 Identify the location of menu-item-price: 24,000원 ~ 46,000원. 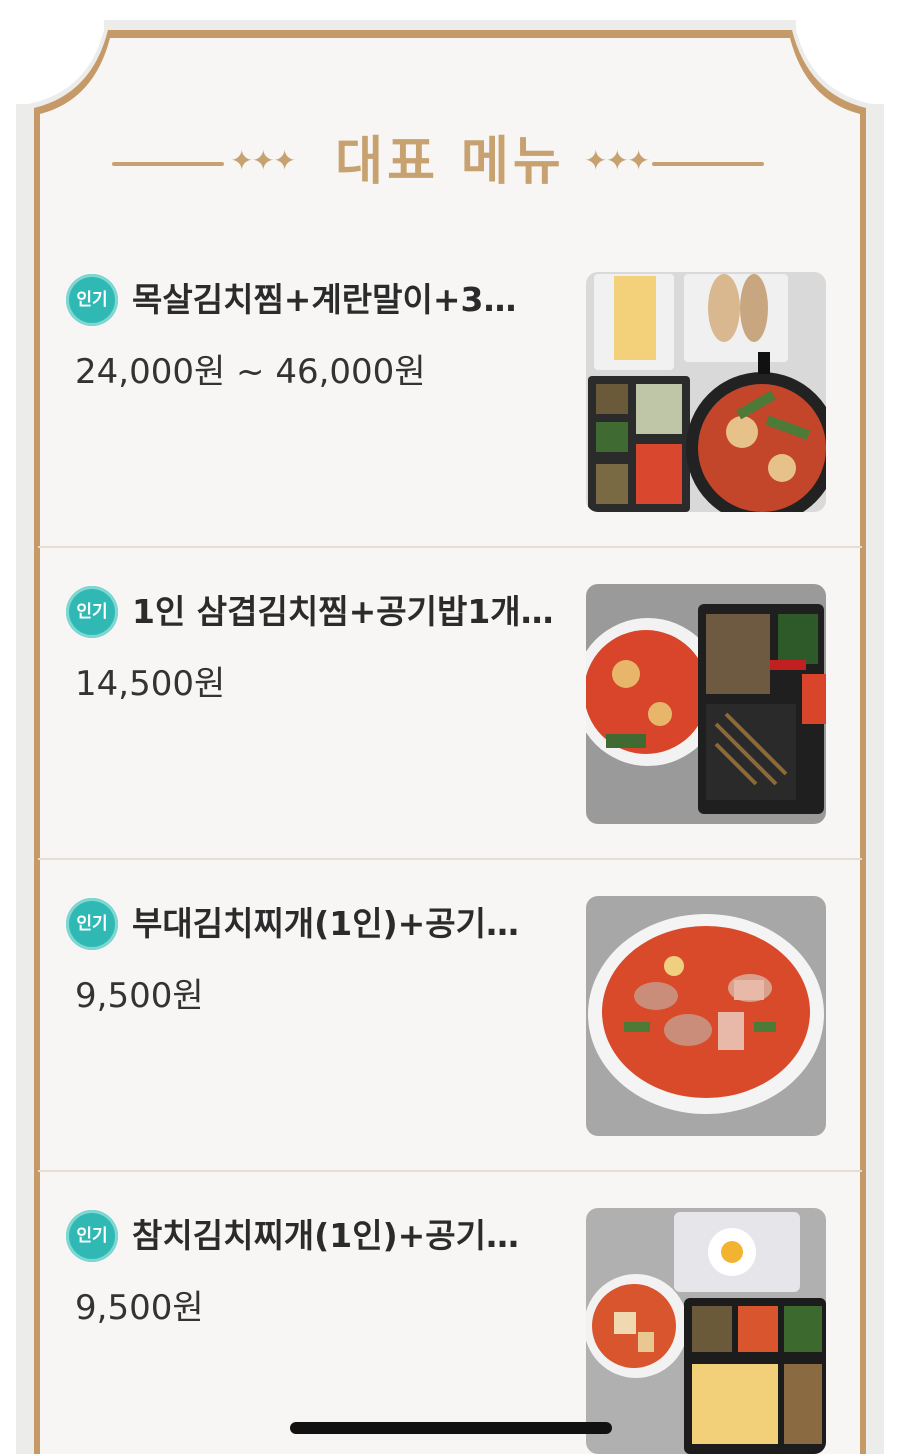
(250, 372).